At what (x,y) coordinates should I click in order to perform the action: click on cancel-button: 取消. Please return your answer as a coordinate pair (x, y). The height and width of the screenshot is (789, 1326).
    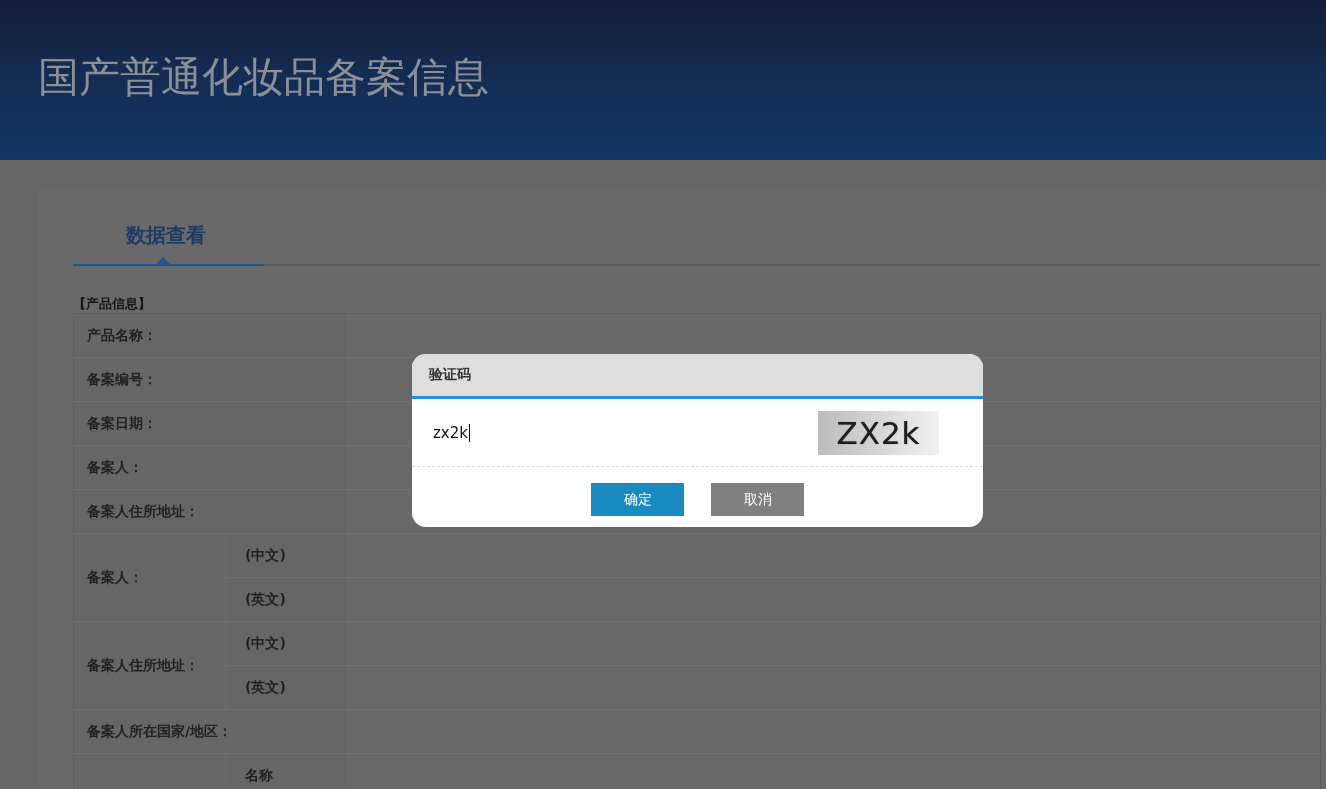
    Looking at the image, I should click on (757, 499).